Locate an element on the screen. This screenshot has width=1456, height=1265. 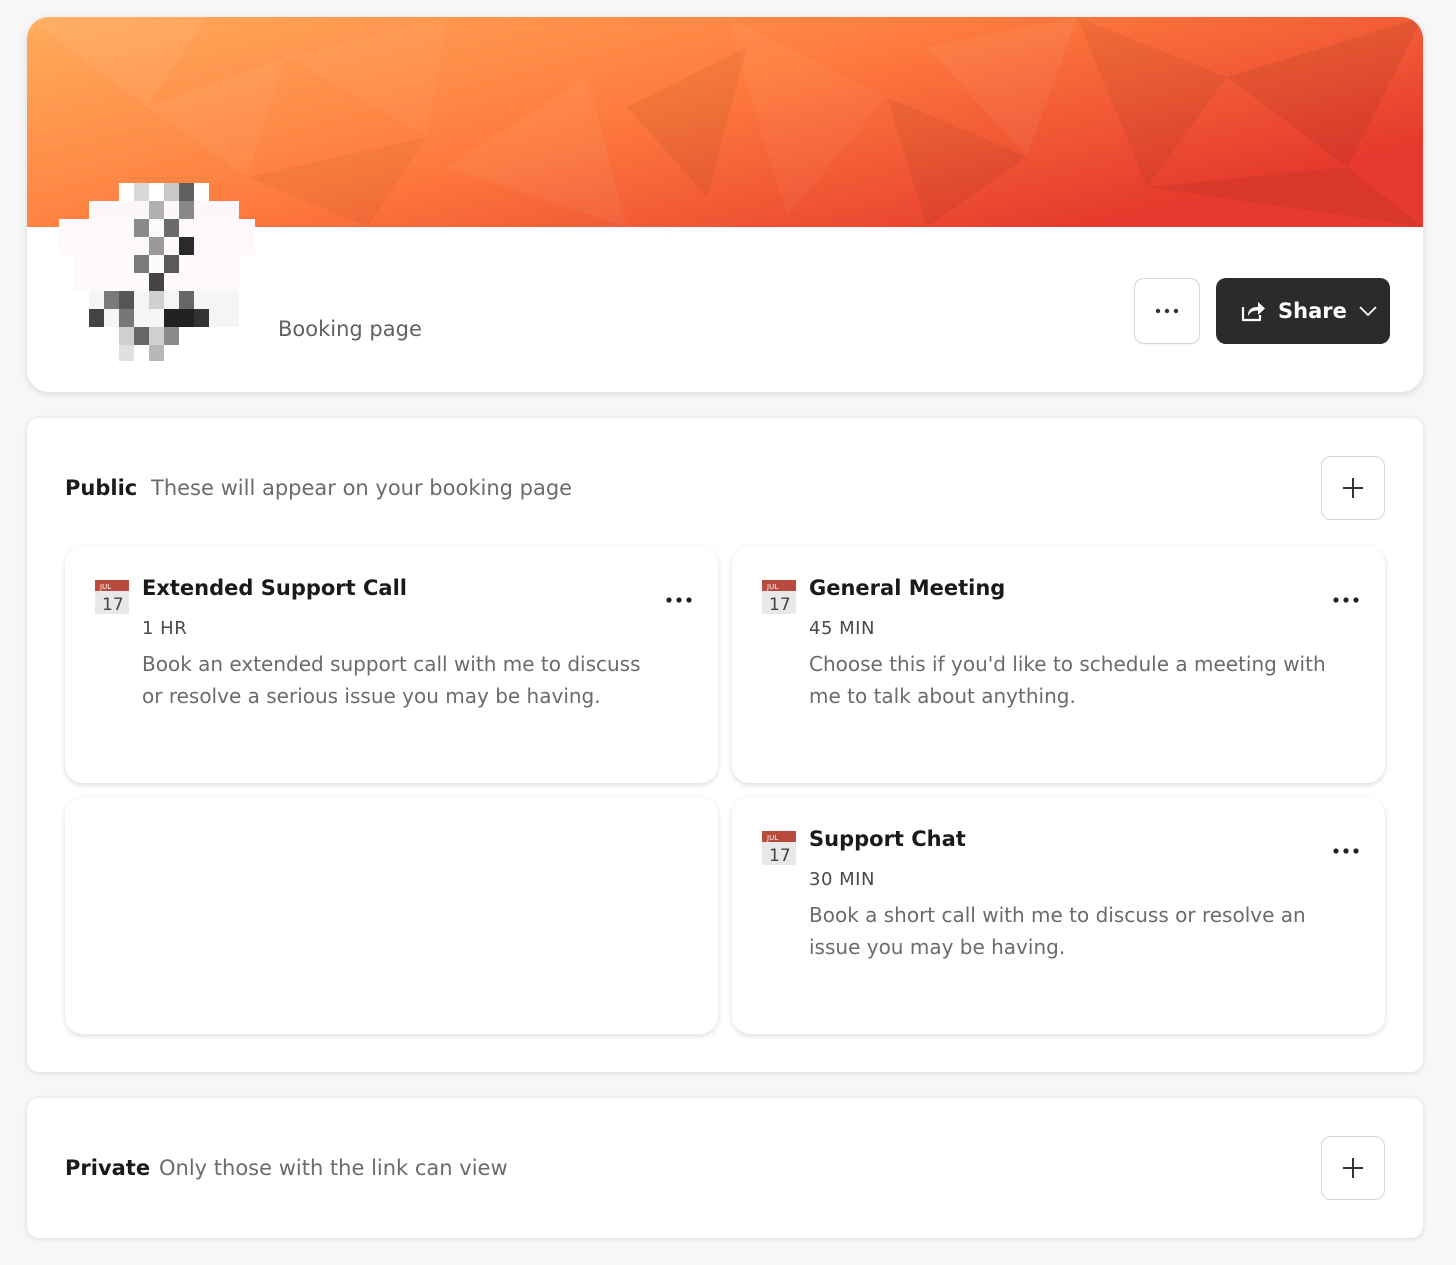
page-subtitle: Booking page is located at coordinates (350, 329).